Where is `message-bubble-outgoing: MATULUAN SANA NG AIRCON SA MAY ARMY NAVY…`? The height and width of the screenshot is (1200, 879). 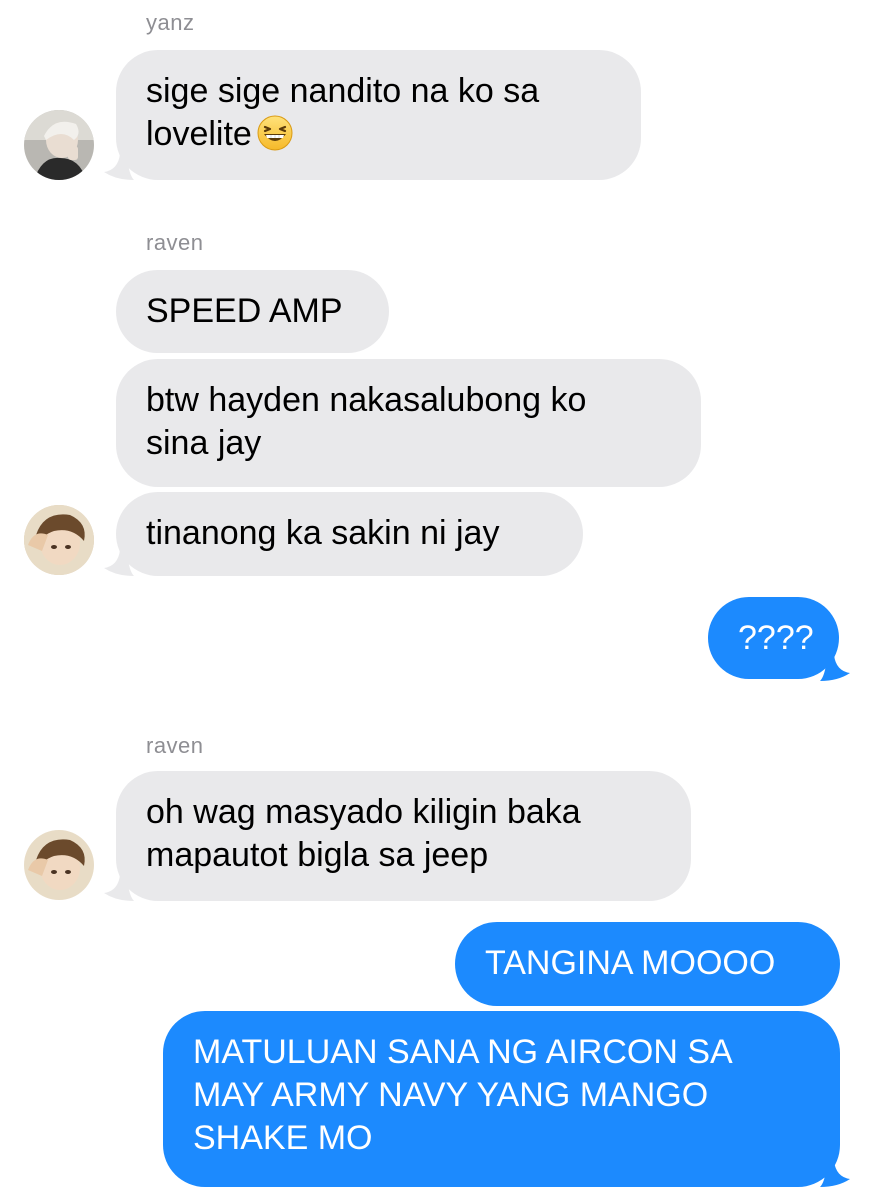 message-bubble-outgoing: MATULUAN SANA NG AIRCON SA MAY ARMY NAVY… is located at coordinates (501, 1099).